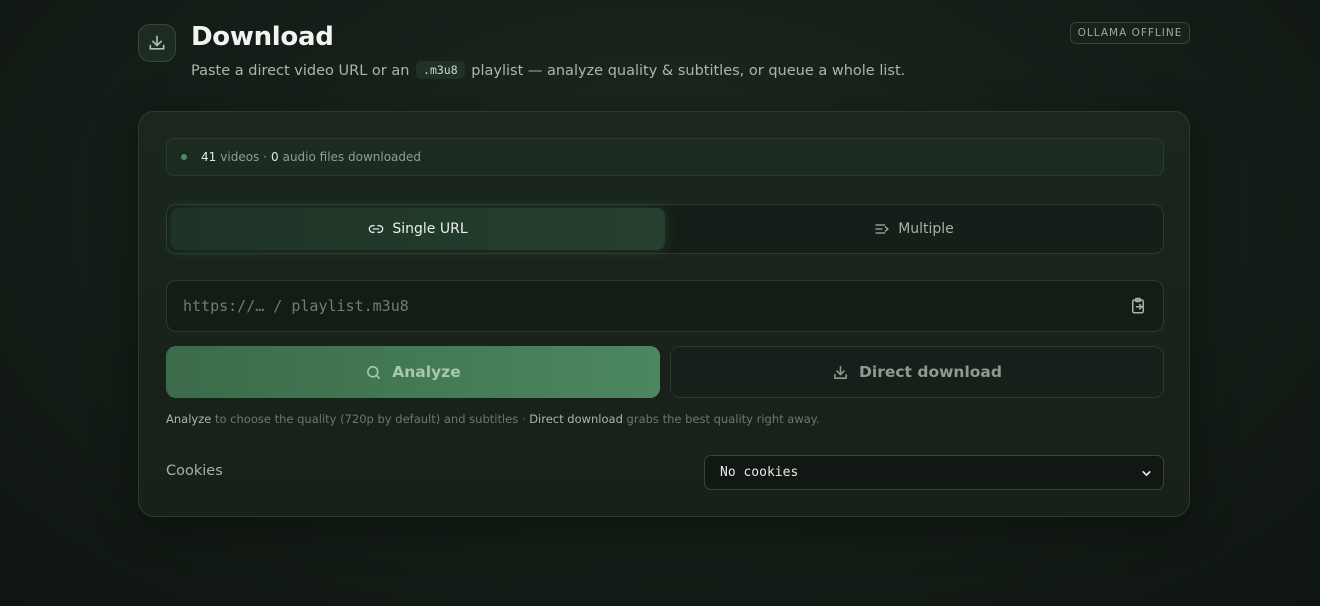  I want to click on clipboard-paste-icon, so click(1138, 306).